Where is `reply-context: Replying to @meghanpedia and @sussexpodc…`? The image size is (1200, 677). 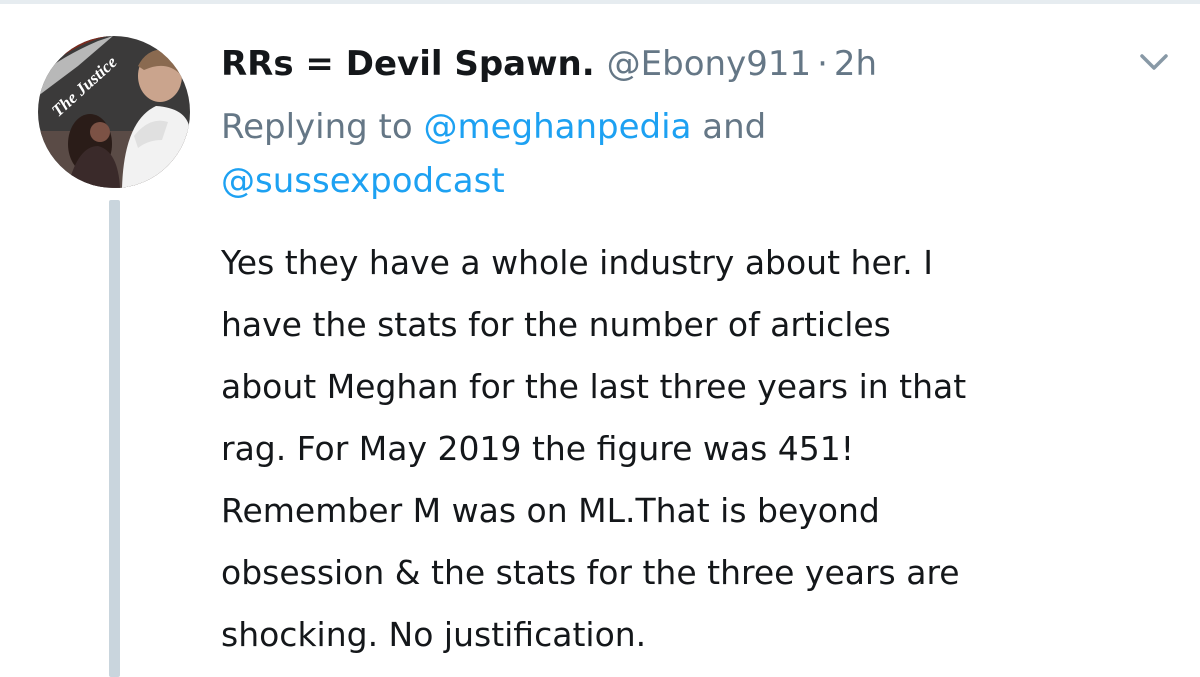 reply-context: Replying to @meghanpedia and @sussexpodc… is located at coordinates (671, 154).